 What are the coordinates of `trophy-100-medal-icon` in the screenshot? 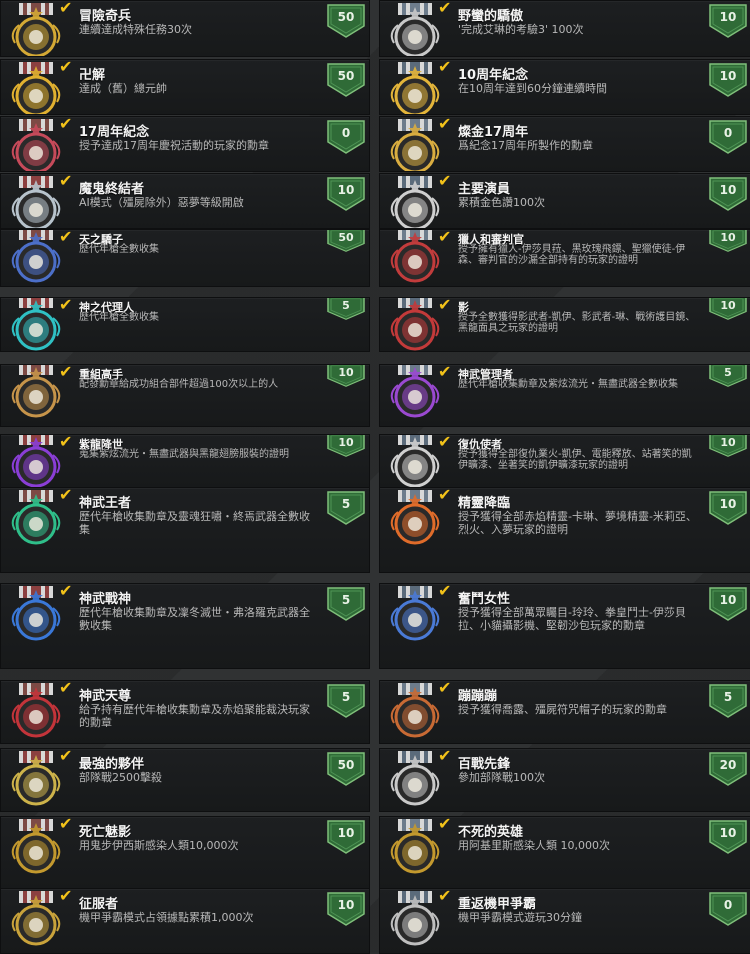 It's located at (415, 202).